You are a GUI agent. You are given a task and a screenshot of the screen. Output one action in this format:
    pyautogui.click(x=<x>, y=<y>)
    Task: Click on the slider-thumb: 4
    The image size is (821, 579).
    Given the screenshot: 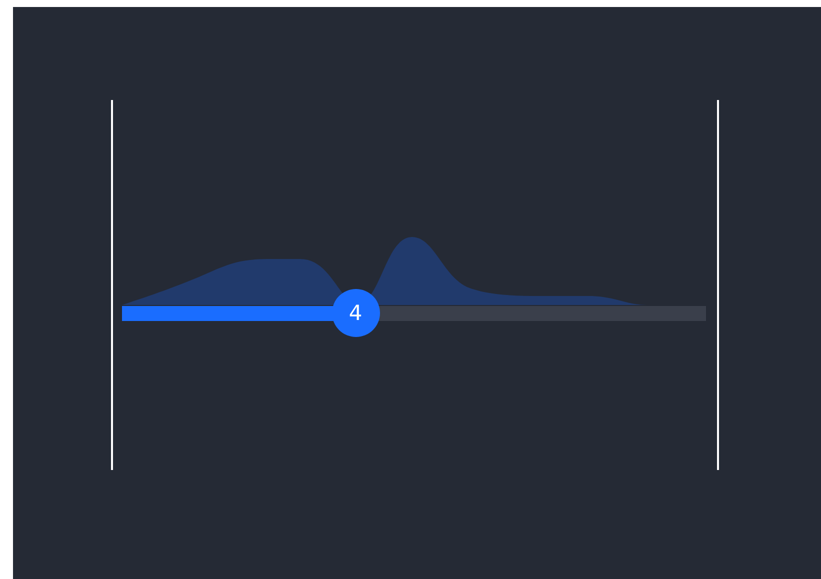 What is the action you would take?
    pyautogui.click(x=356, y=313)
    